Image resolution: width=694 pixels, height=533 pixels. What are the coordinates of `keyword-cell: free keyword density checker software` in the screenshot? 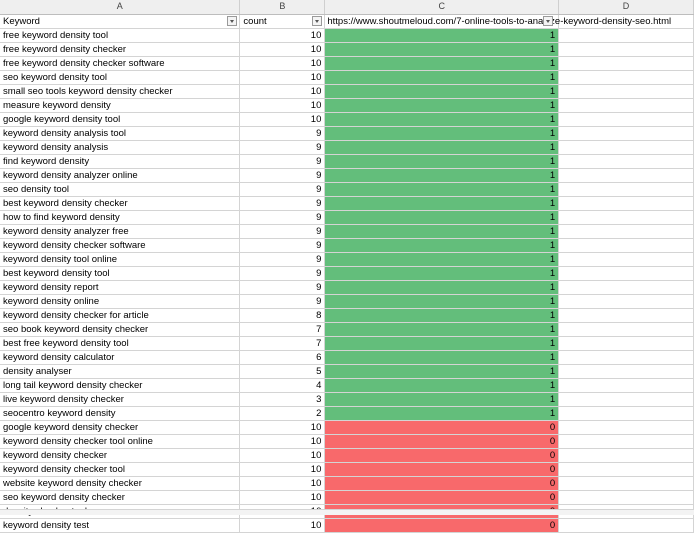 It's located at (120, 63).